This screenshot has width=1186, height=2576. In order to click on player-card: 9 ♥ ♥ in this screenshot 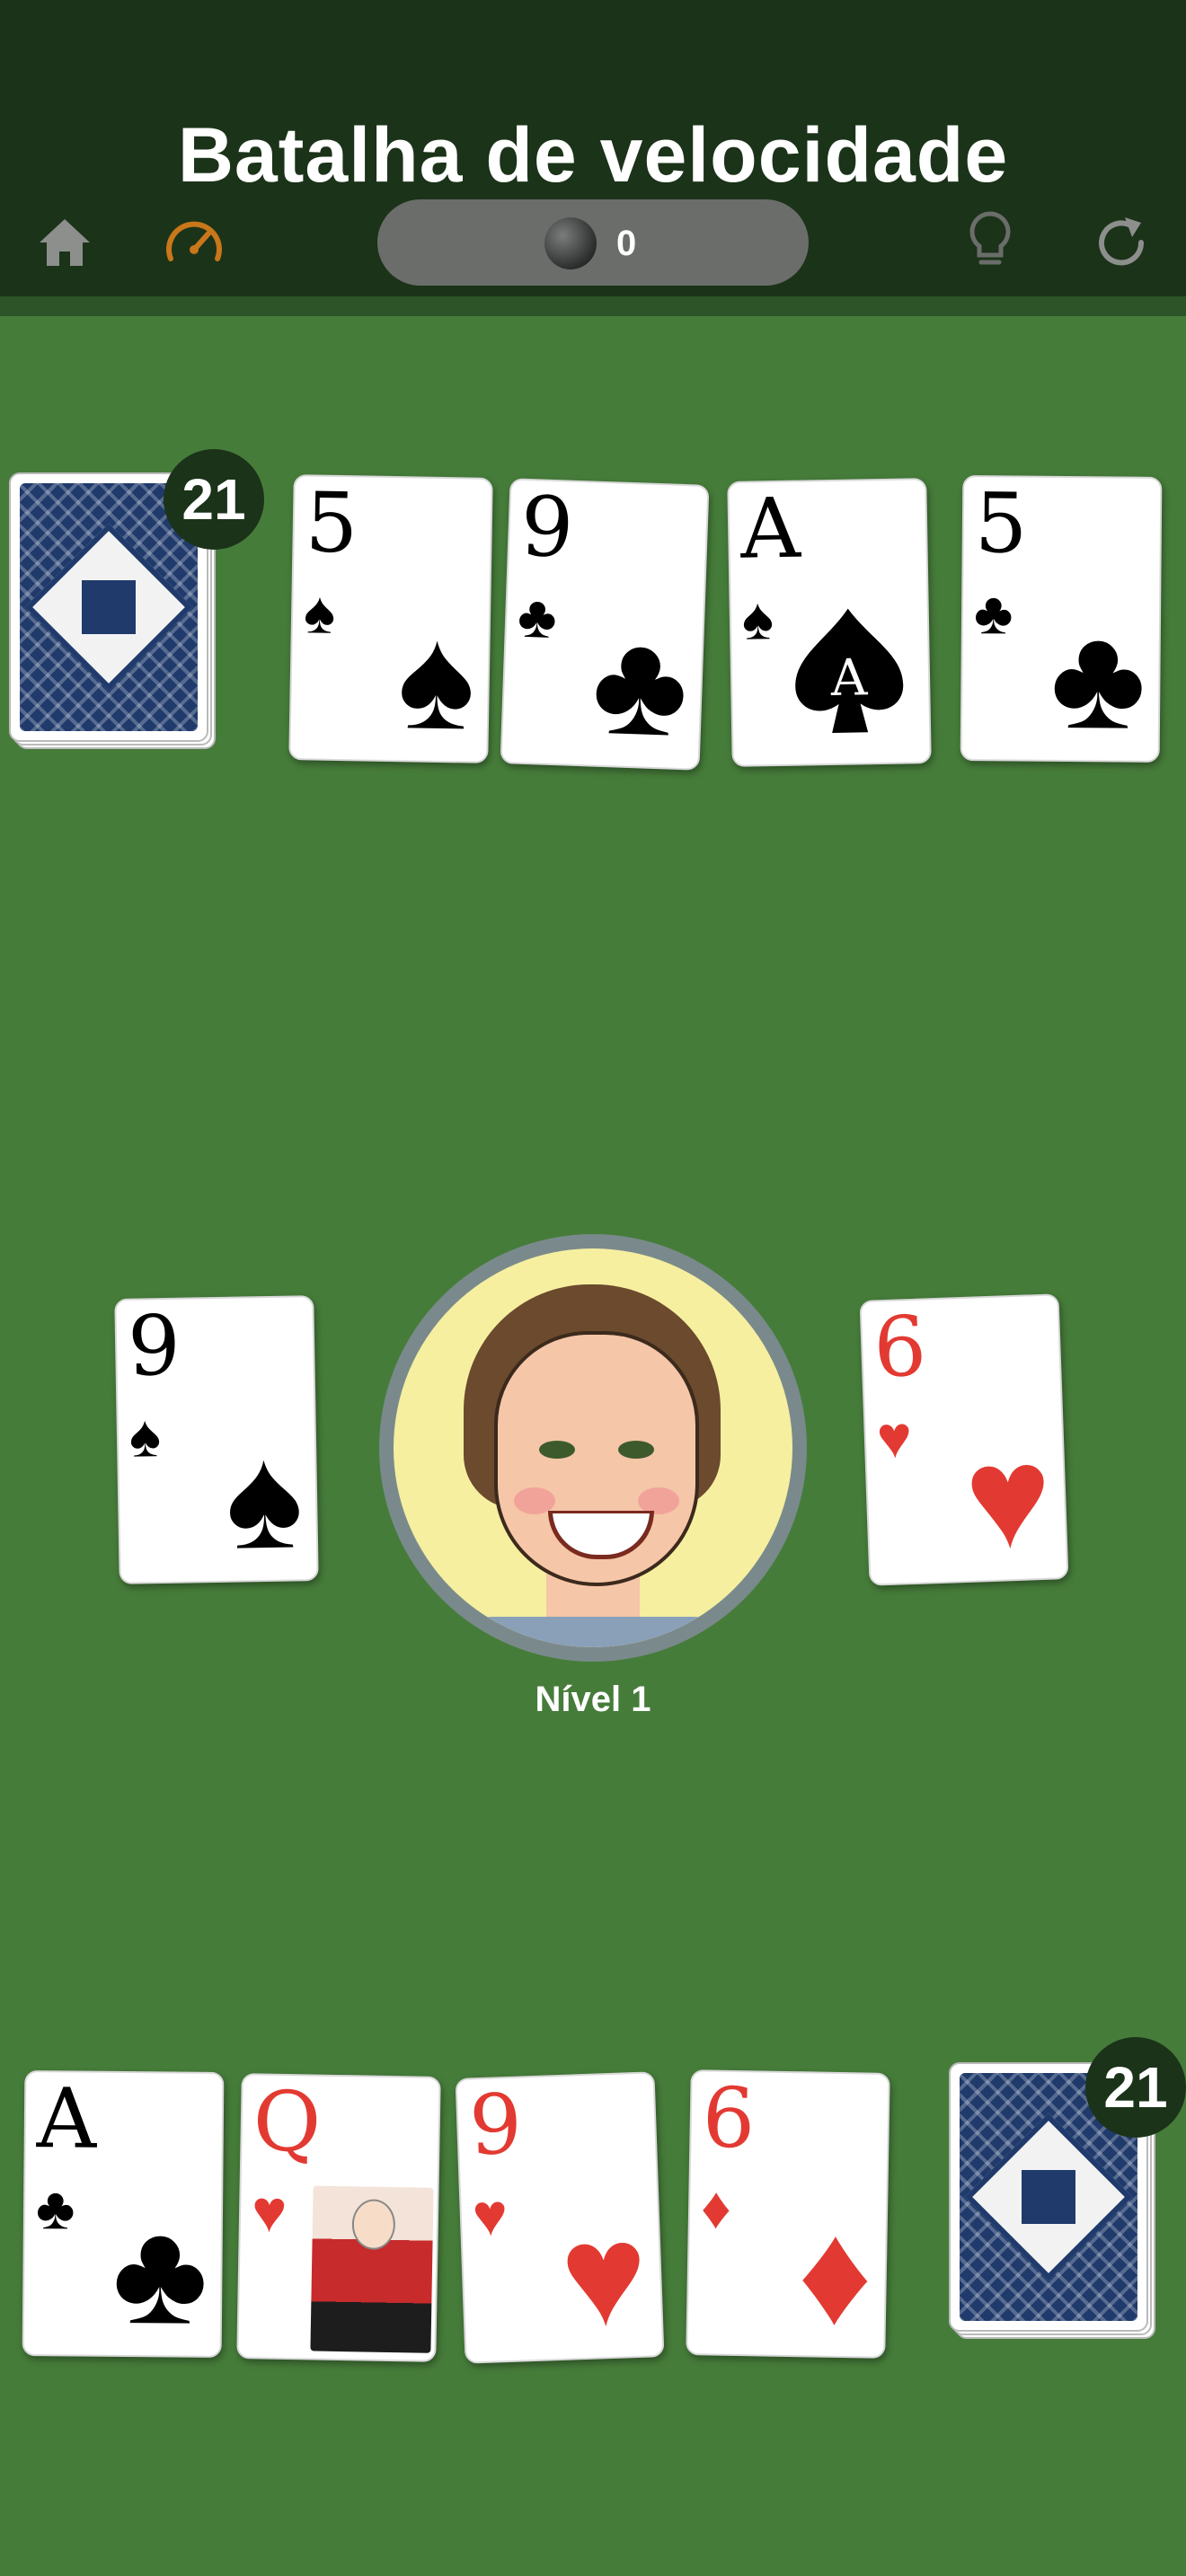, I will do `click(560, 2217)`.